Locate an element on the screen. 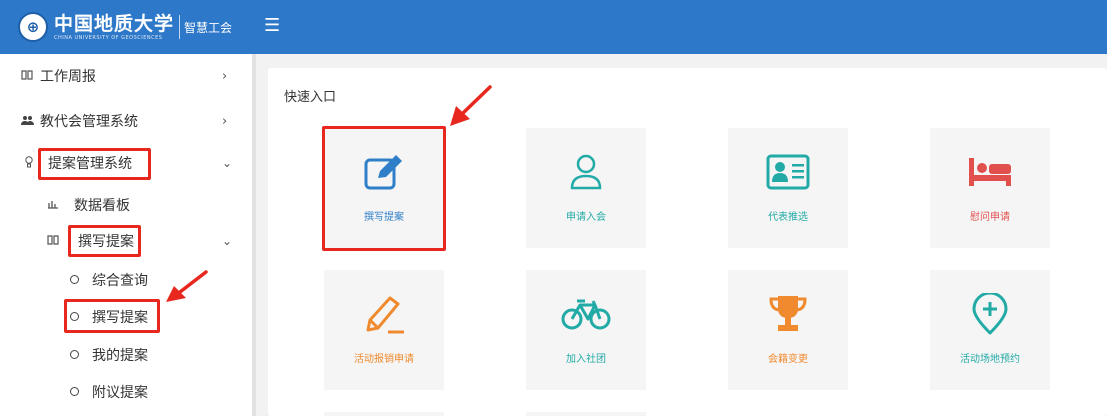  section-title: 快速入口 is located at coordinates (310, 97).